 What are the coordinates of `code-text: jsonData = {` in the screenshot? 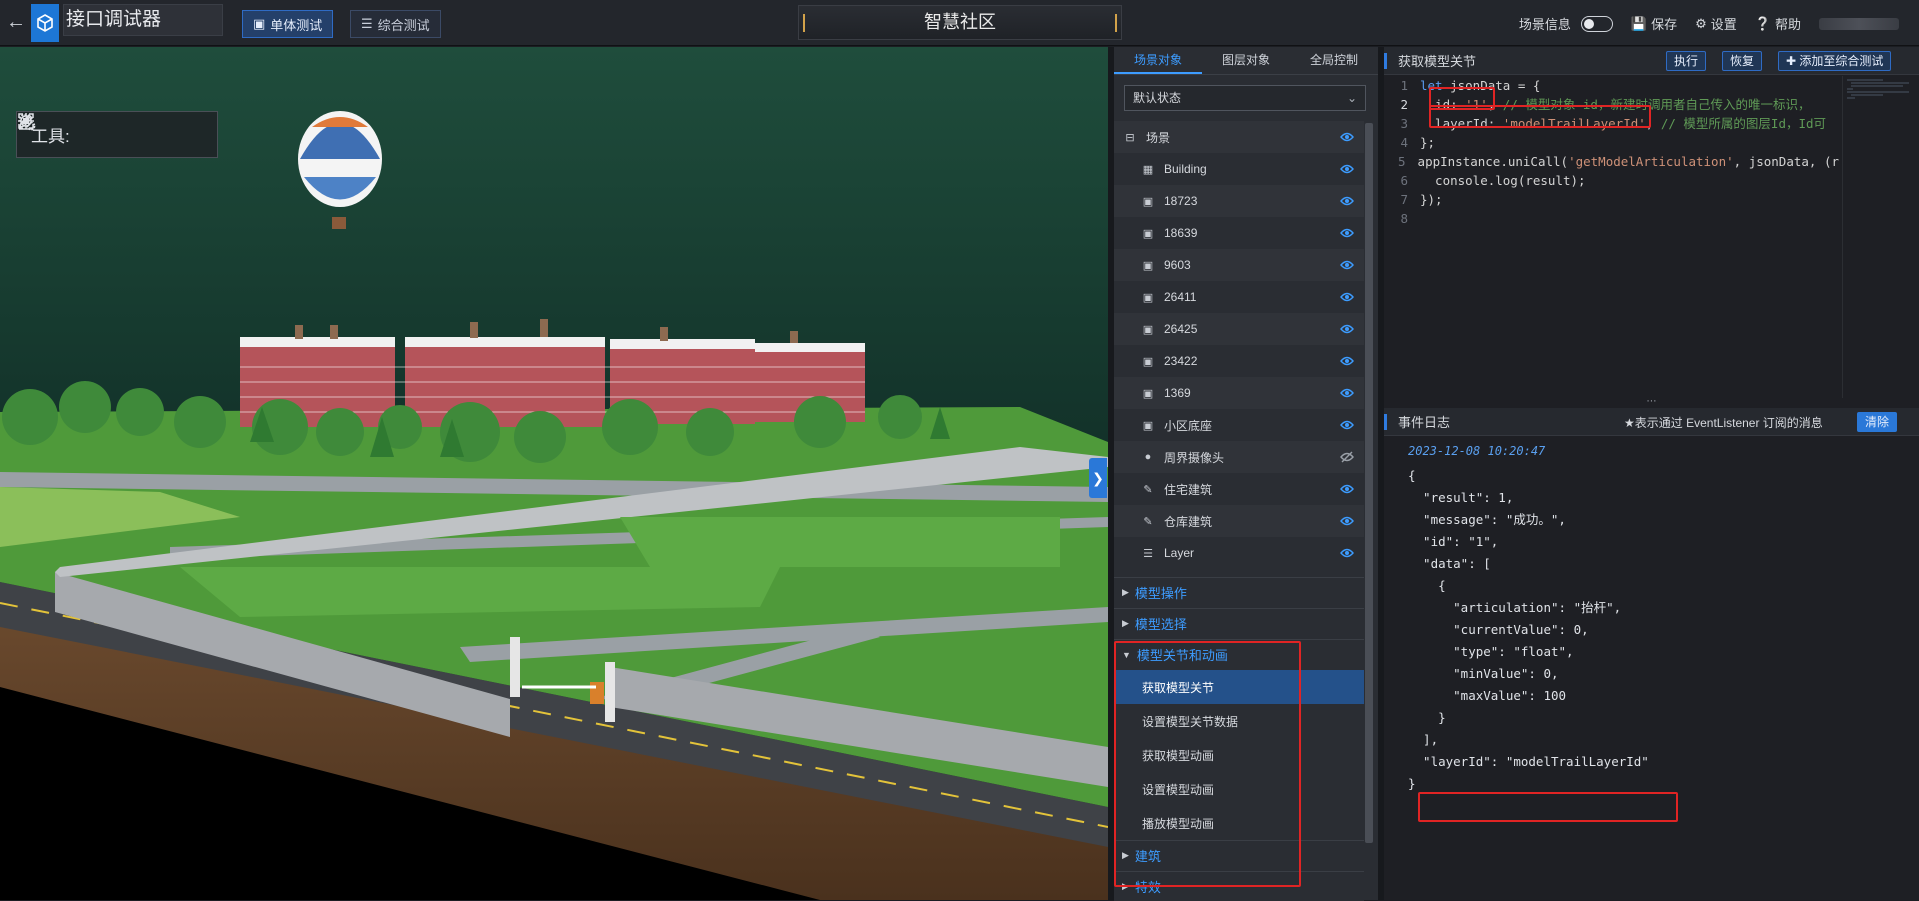 It's located at (1491, 85).